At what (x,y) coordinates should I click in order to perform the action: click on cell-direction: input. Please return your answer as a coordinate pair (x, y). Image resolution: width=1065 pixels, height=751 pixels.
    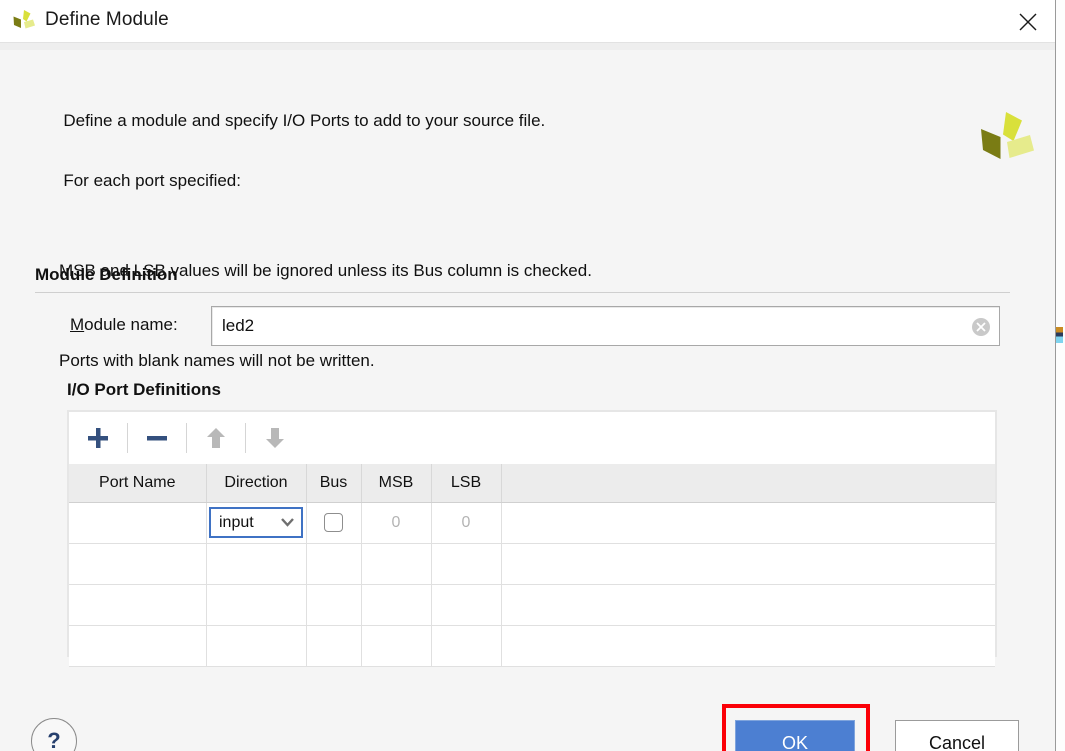
    Looking at the image, I should click on (256, 523).